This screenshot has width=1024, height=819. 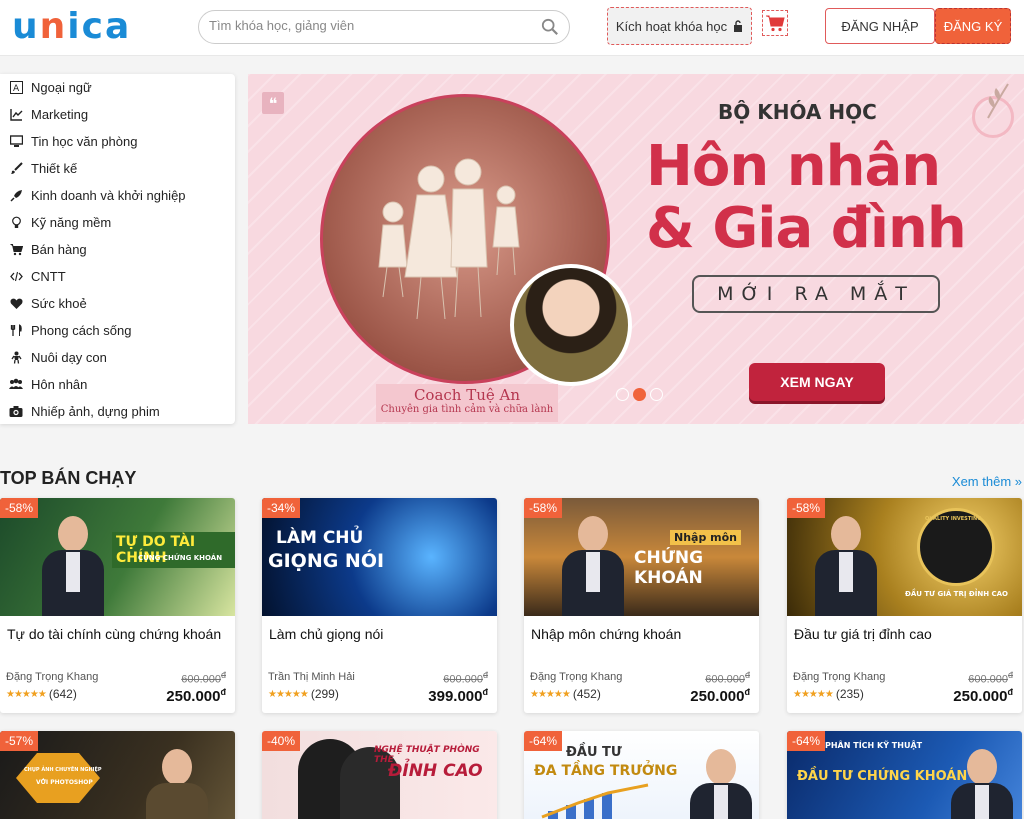 What do you see at coordinates (817, 382) in the screenshot?
I see `banner-cta-button: XEM NGAY` at bounding box center [817, 382].